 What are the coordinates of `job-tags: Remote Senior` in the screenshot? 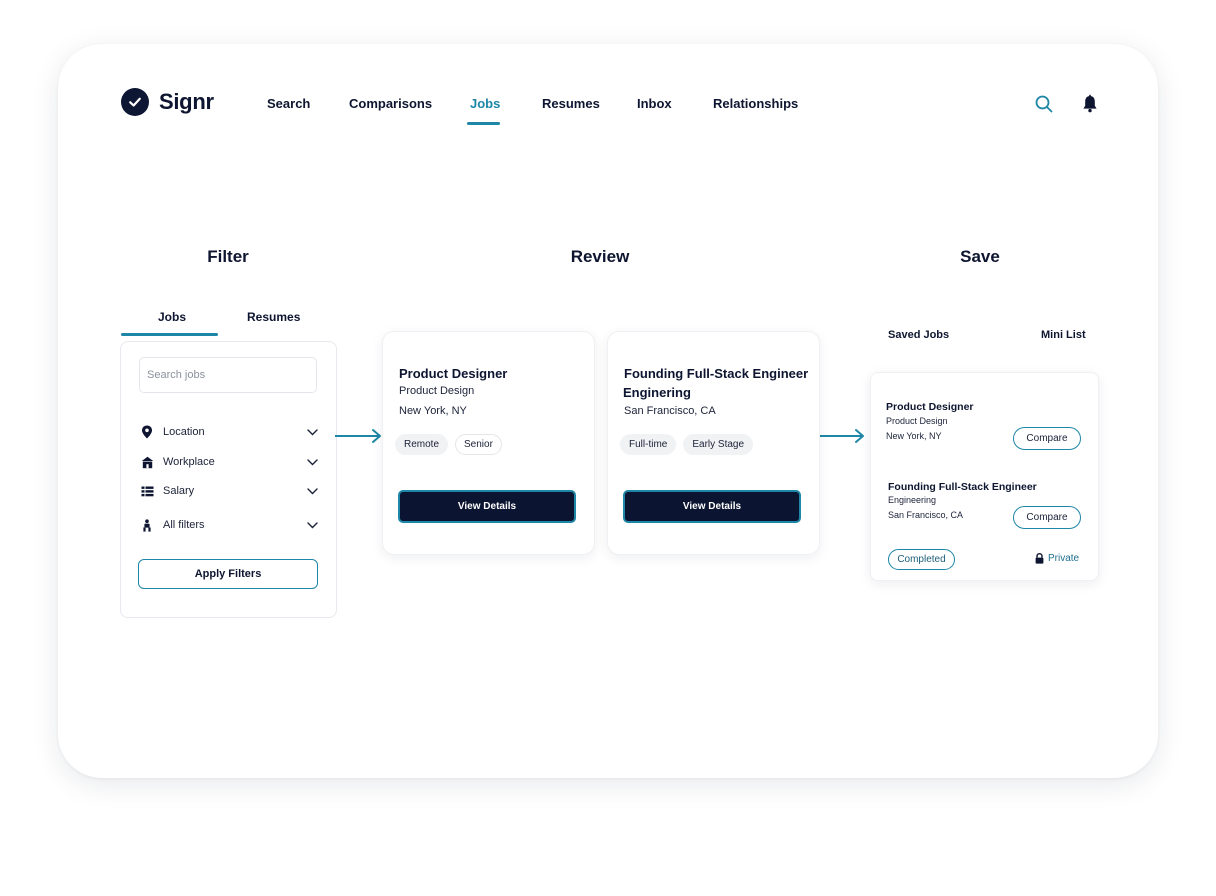 It's located at (448, 444).